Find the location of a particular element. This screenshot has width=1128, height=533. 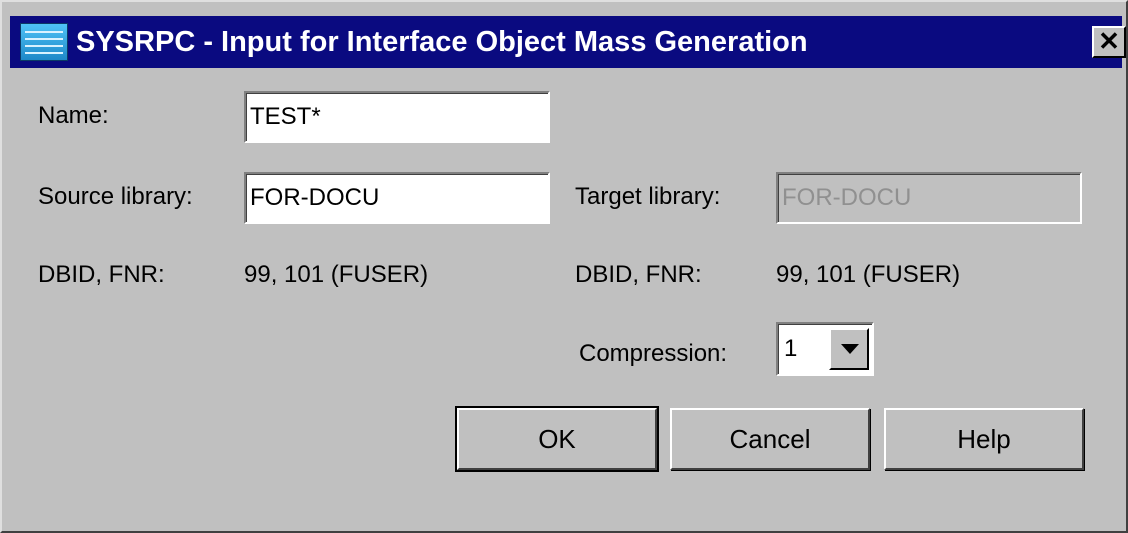

compression-select: 1 is located at coordinates (825, 349).